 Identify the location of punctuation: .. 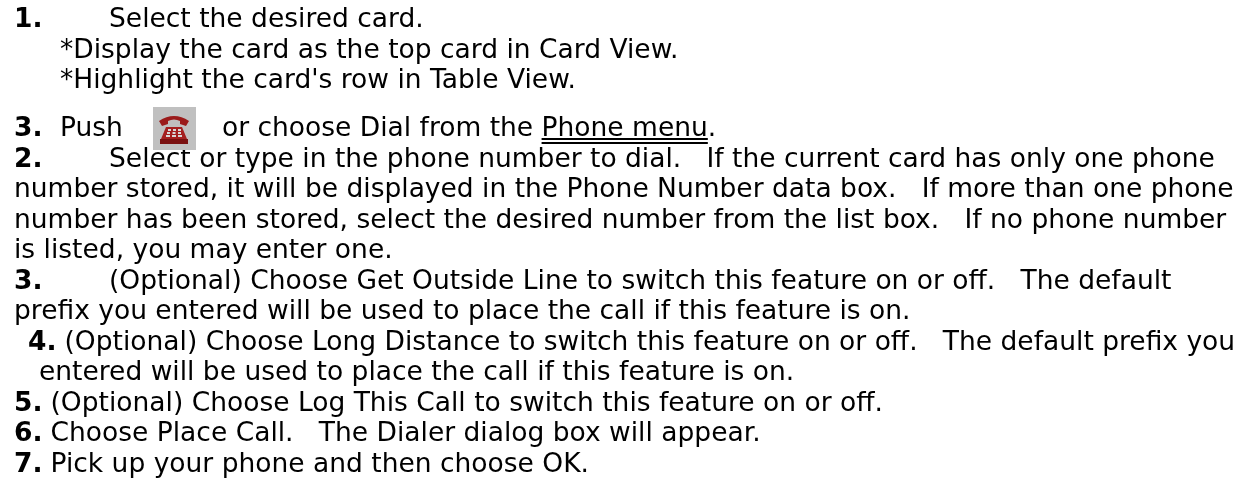
(712, 127).